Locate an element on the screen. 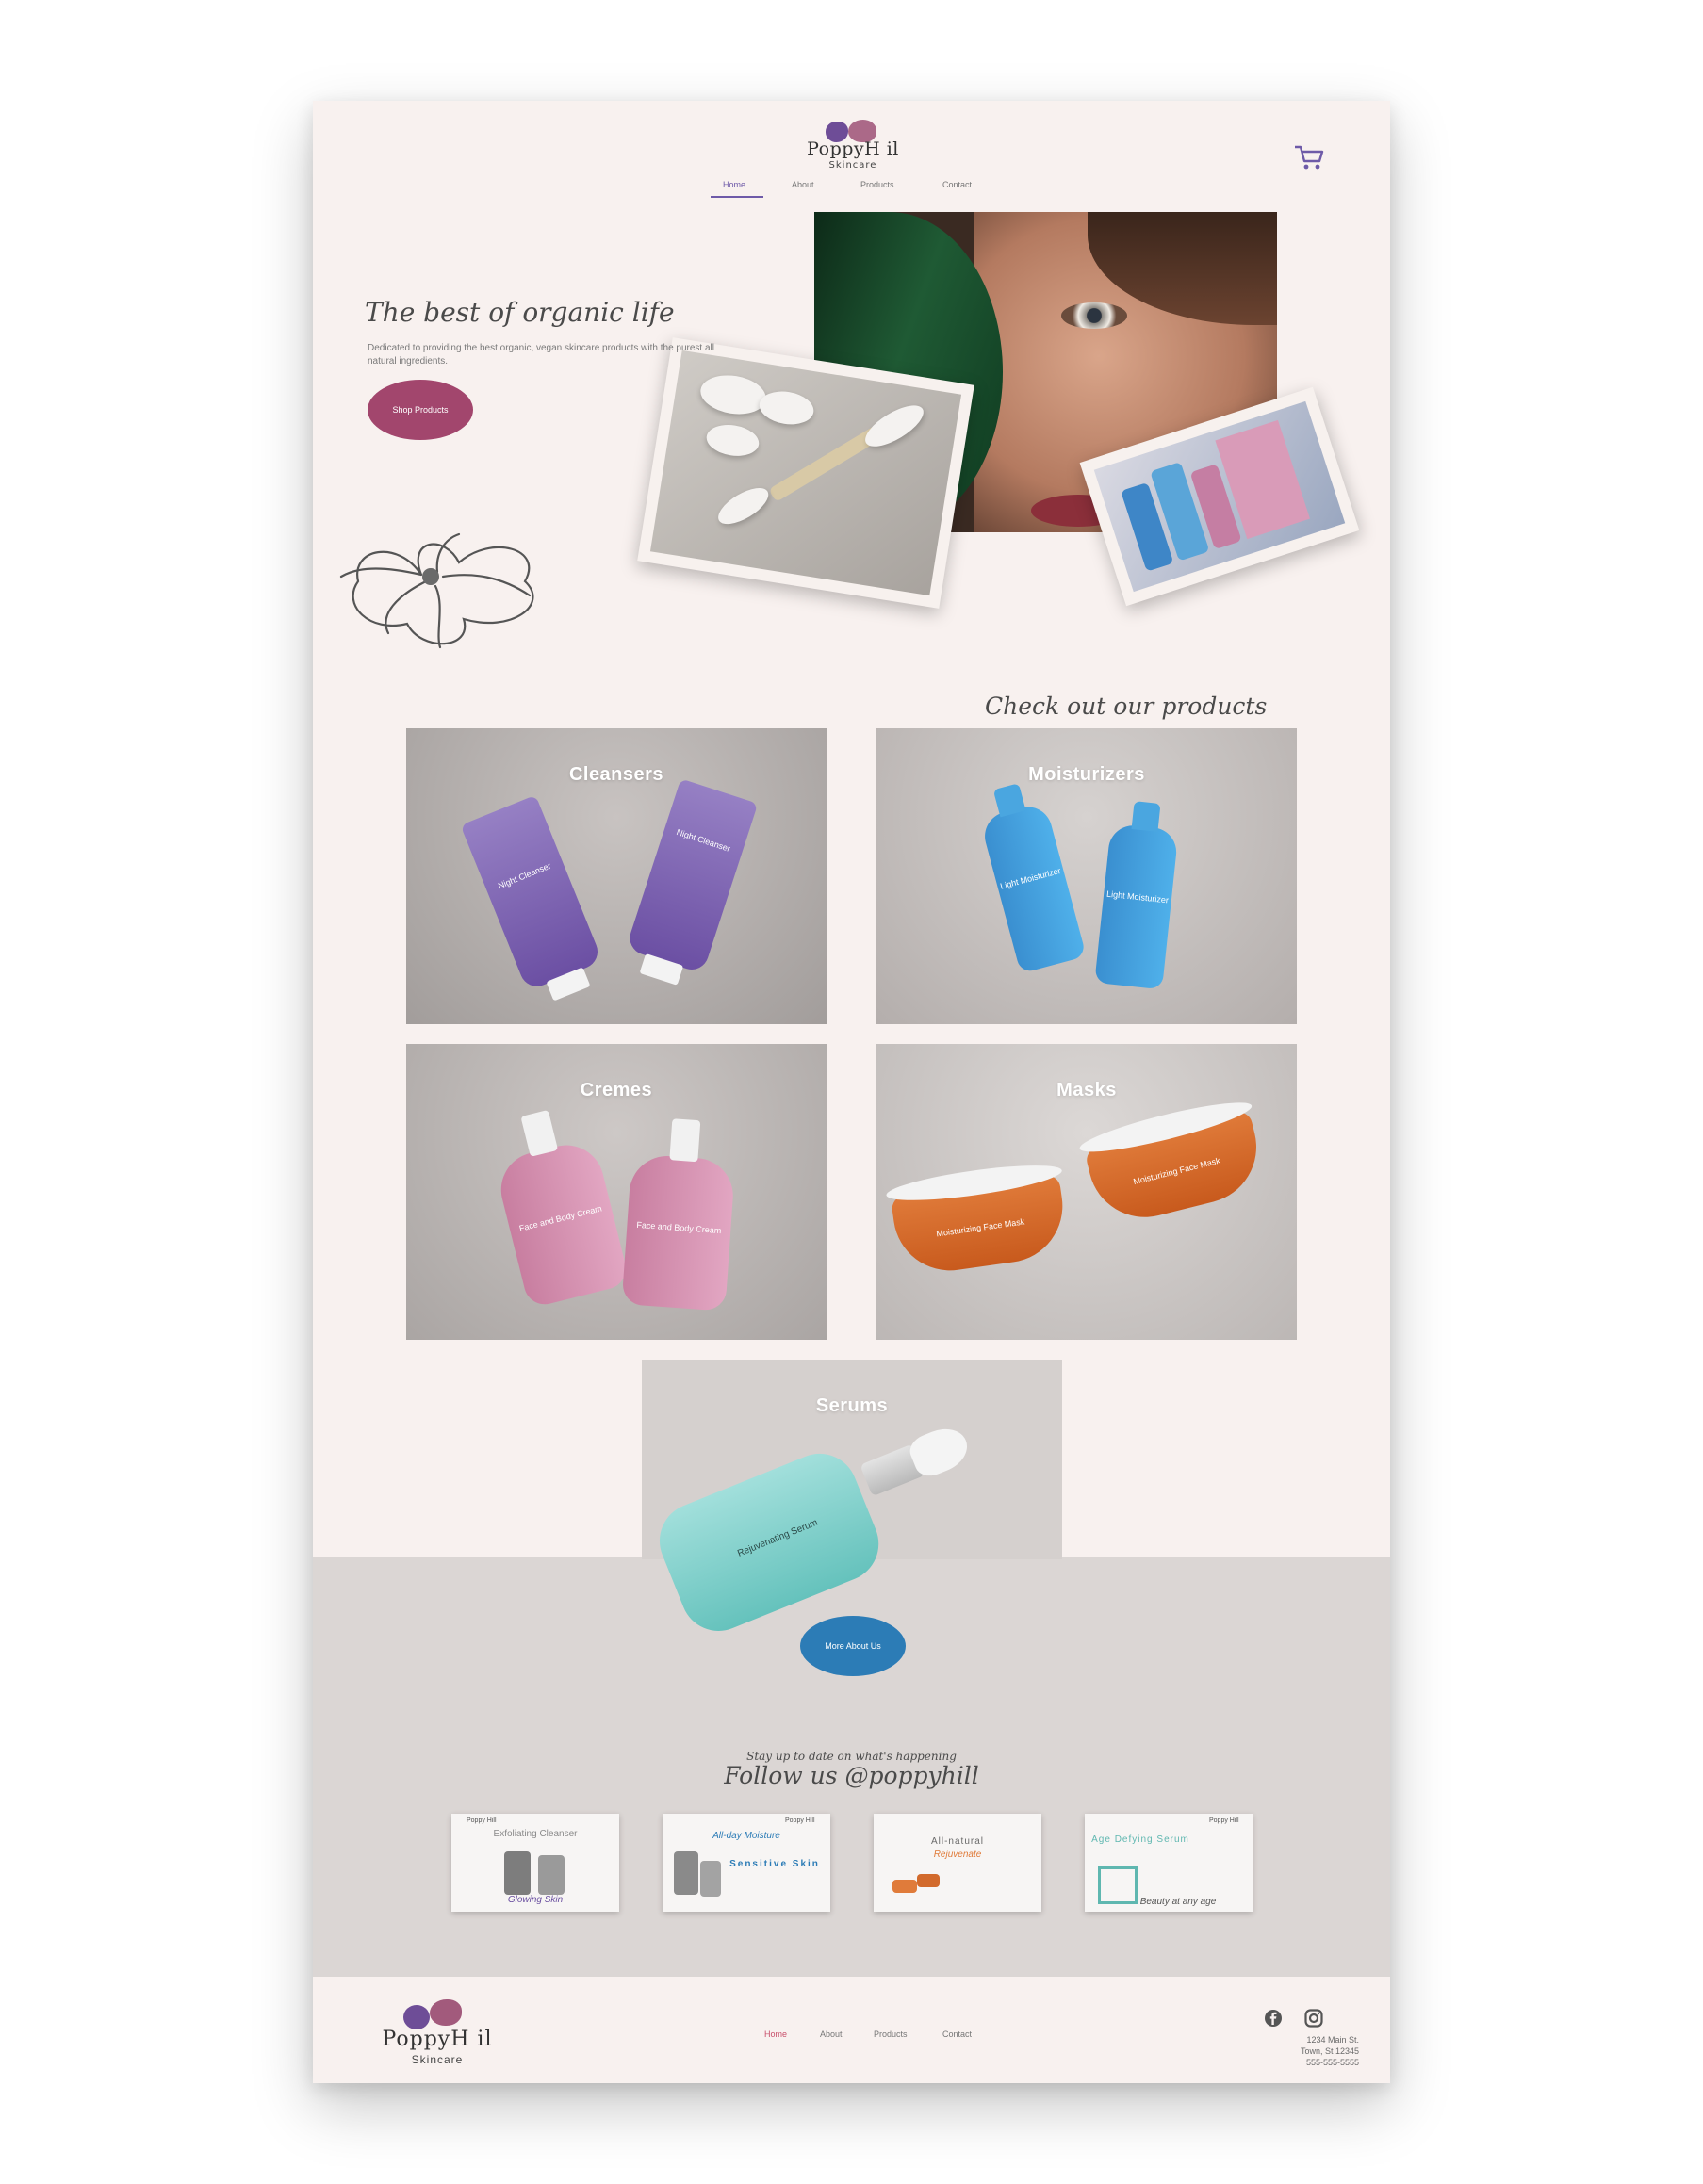 This screenshot has width=1703, height=2184. logo-name: PoppyH il is located at coordinates (853, 149).